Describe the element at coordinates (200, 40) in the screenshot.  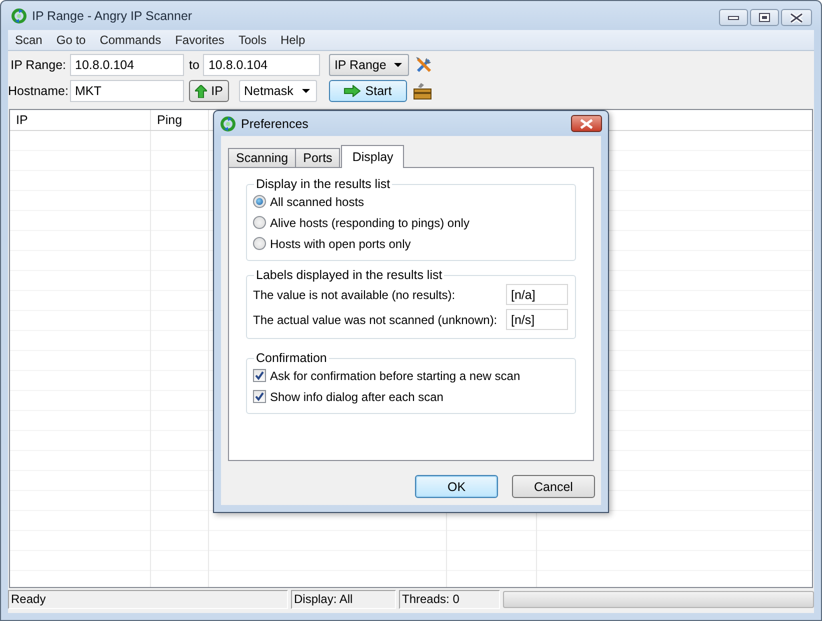
I see `menu-item: Favorites` at that location.